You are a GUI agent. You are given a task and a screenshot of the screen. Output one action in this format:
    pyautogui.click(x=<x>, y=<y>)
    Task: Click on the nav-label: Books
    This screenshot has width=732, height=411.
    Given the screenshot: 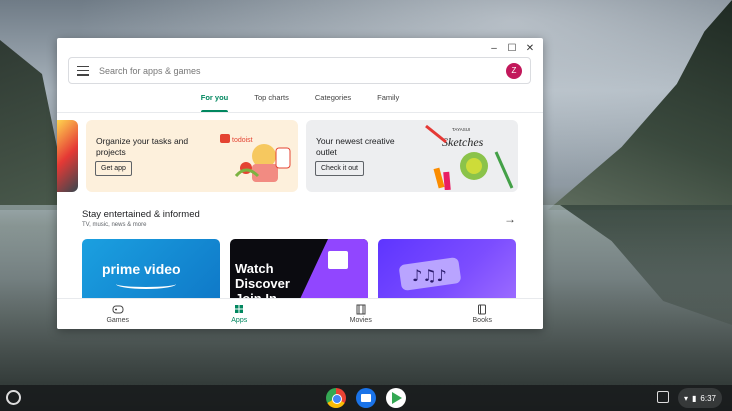 What is the action you would take?
    pyautogui.click(x=482, y=320)
    